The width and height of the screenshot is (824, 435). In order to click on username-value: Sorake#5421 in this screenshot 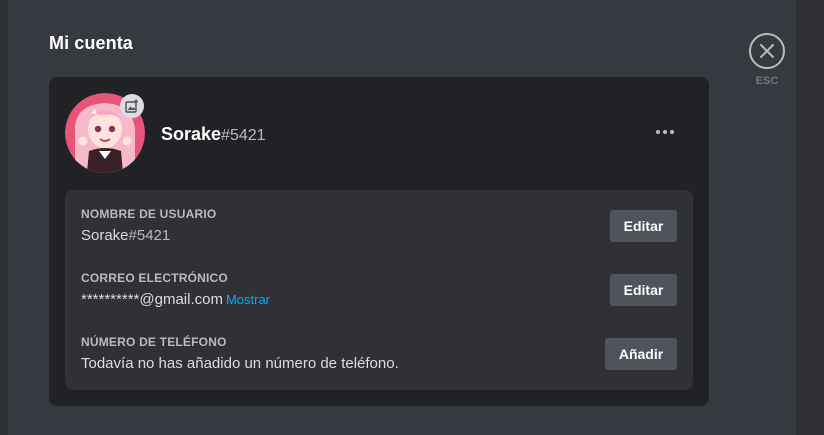, I will do `click(148, 235)`.